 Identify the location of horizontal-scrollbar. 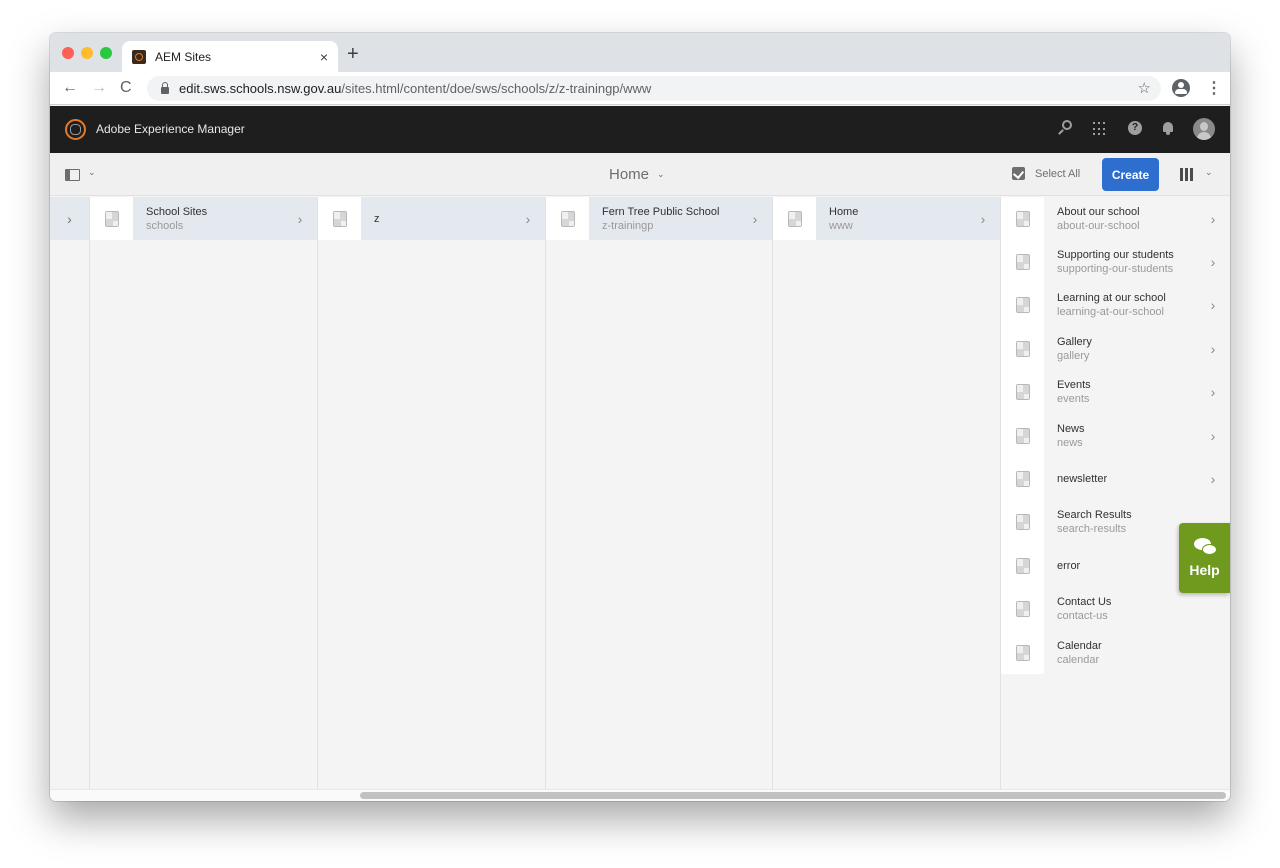
(640, 795).